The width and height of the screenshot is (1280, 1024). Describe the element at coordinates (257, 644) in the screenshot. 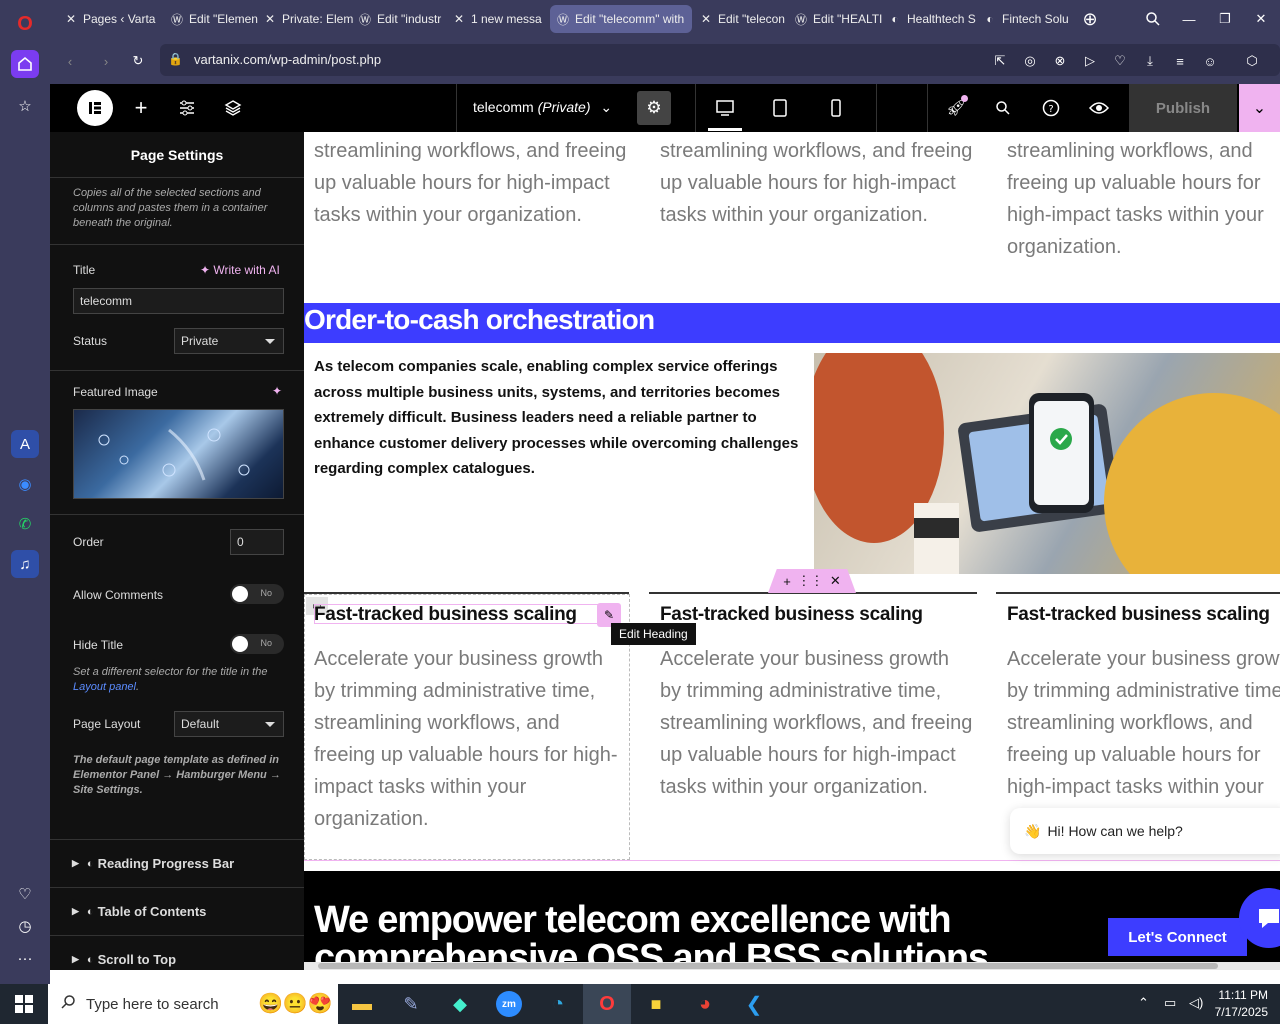

I see `hide-title-toggle: No` at that location.